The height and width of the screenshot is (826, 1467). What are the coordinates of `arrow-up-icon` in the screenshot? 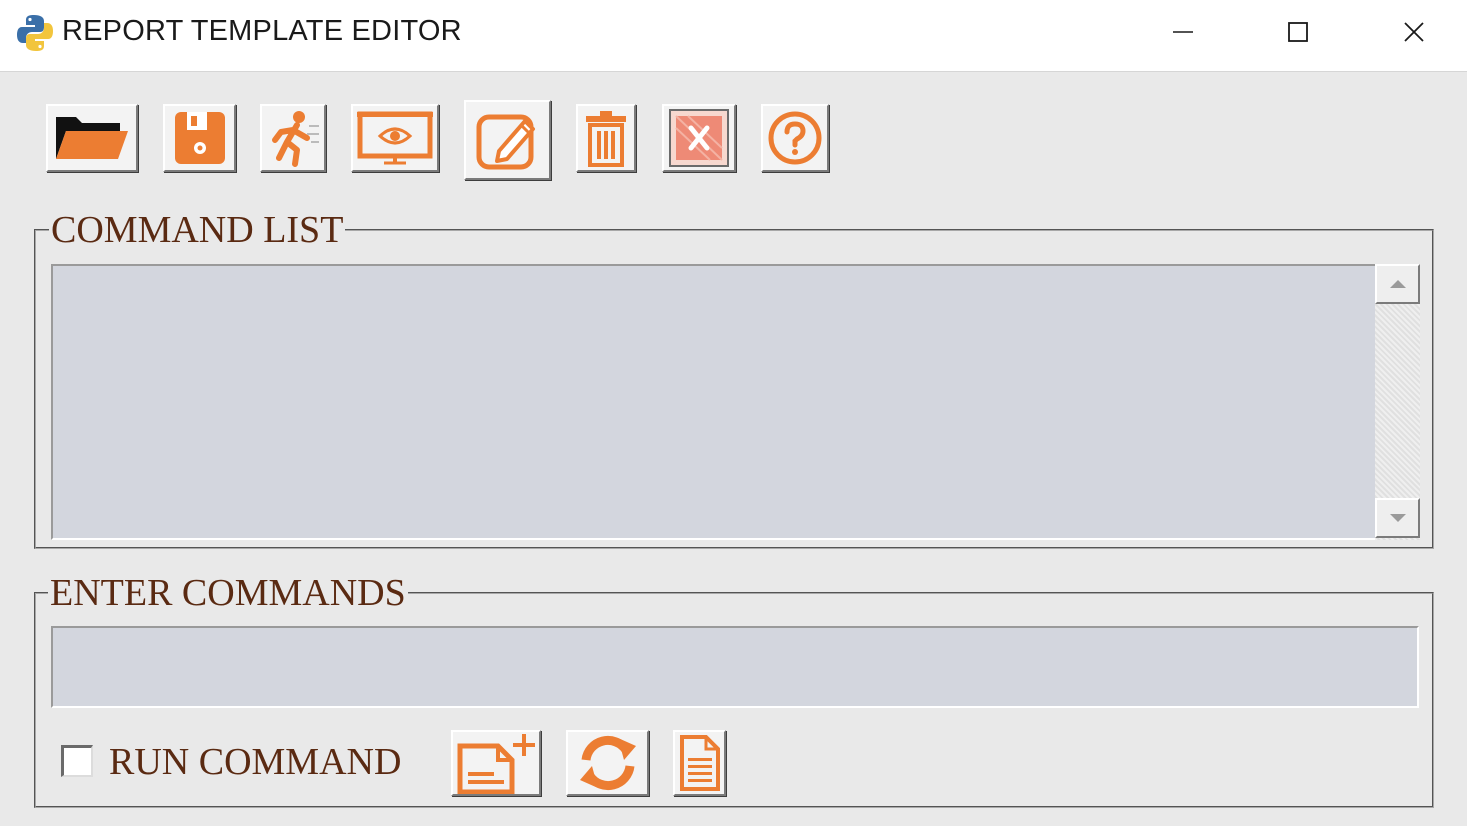 It's located at (1397, 284).